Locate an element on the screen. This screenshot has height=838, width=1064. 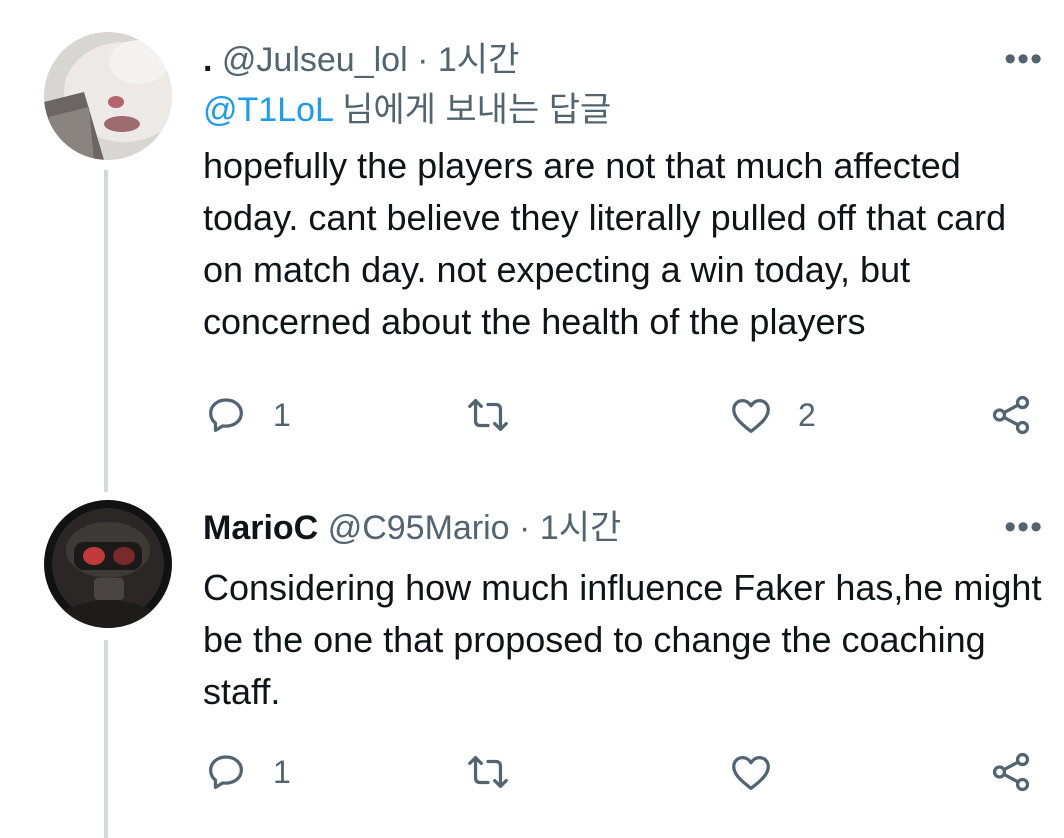
like-button is located at coordinates (763, 772).